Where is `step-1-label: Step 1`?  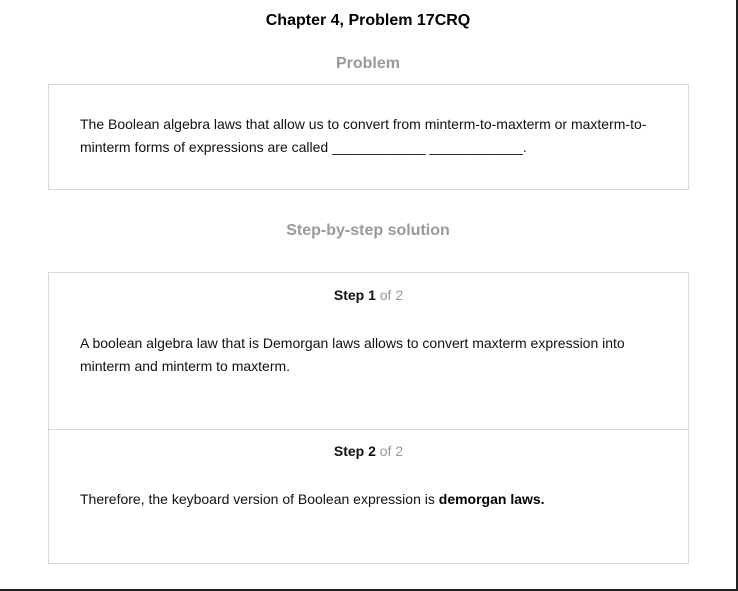
step-1-label: Step 1 is located at coordinates (354, 295).